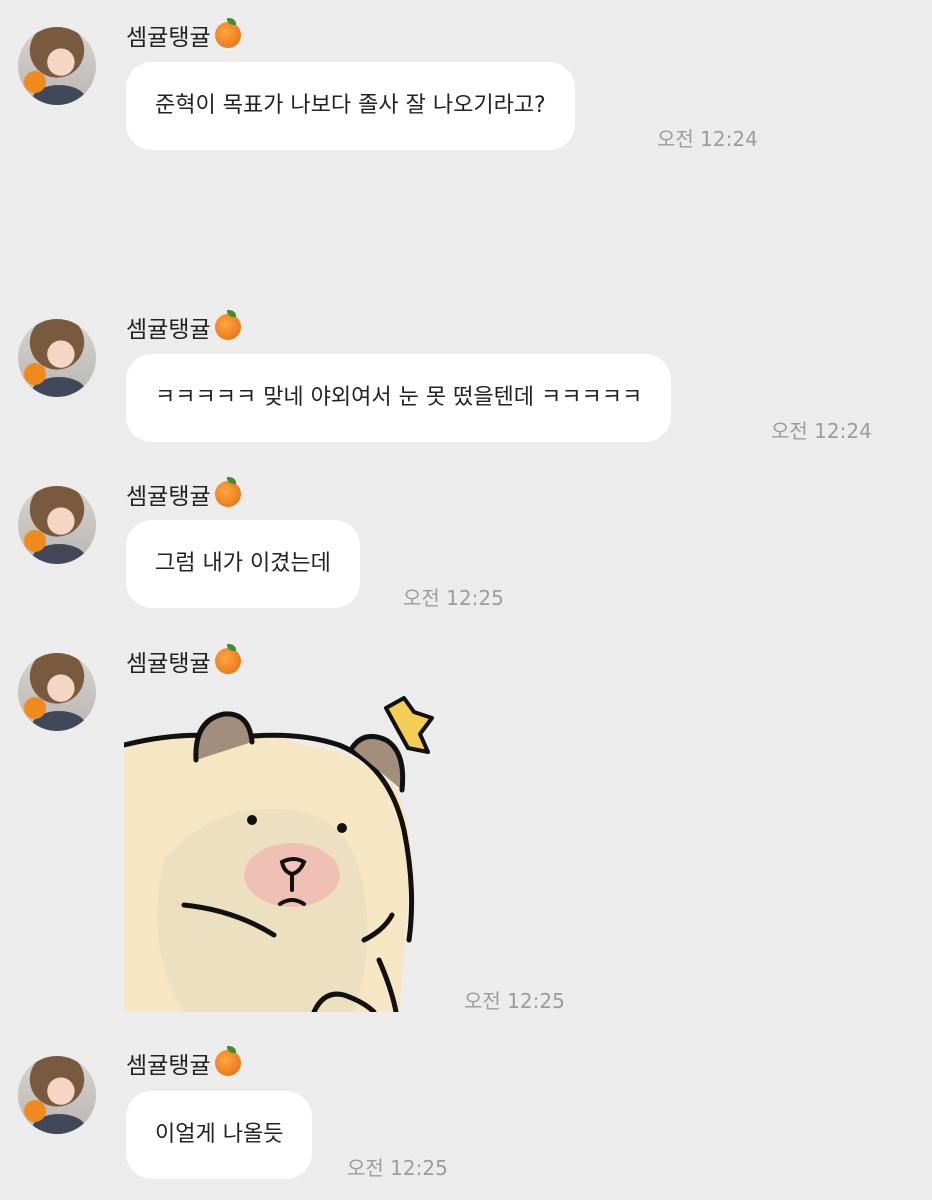 The width and height of the screenshot is (932, 1200). Describe the element at coordinates (252, 820) in the screenshot. I see `bear-left-eye` at that location.